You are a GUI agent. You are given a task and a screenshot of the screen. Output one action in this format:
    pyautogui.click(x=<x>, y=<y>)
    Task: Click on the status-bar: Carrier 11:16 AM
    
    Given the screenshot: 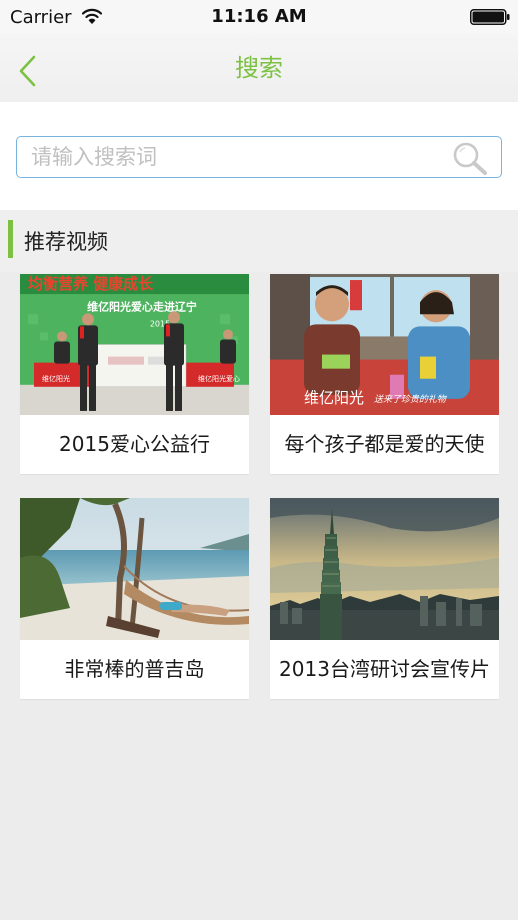 What is the action you would take?
    pyautogui.click(x=259, y=17)
    